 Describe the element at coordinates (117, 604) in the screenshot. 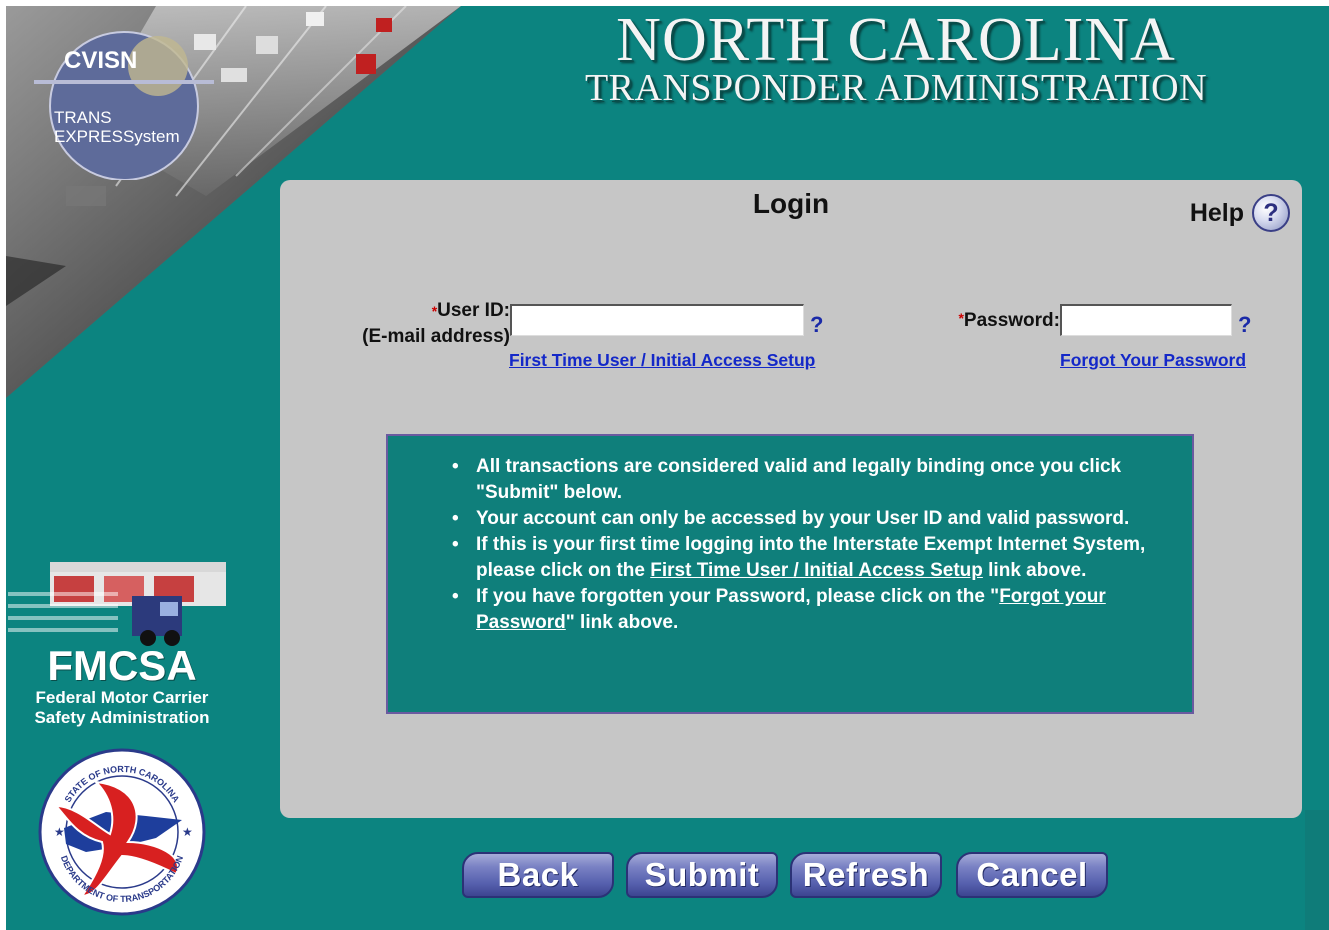

I see `fmcsa-truck-icon` at that location.